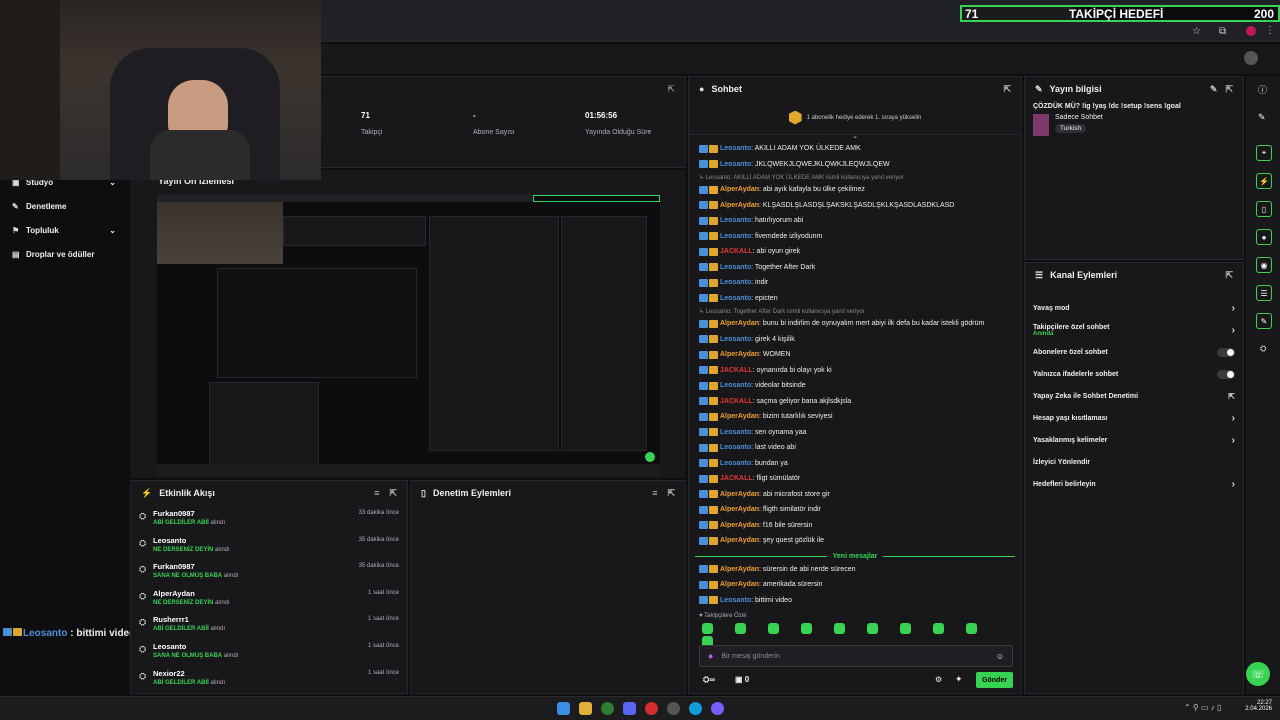  What do you see at coordinates (695, 708) in the screenshot?
I see `edge-icon` at bounding box center [695, 708].